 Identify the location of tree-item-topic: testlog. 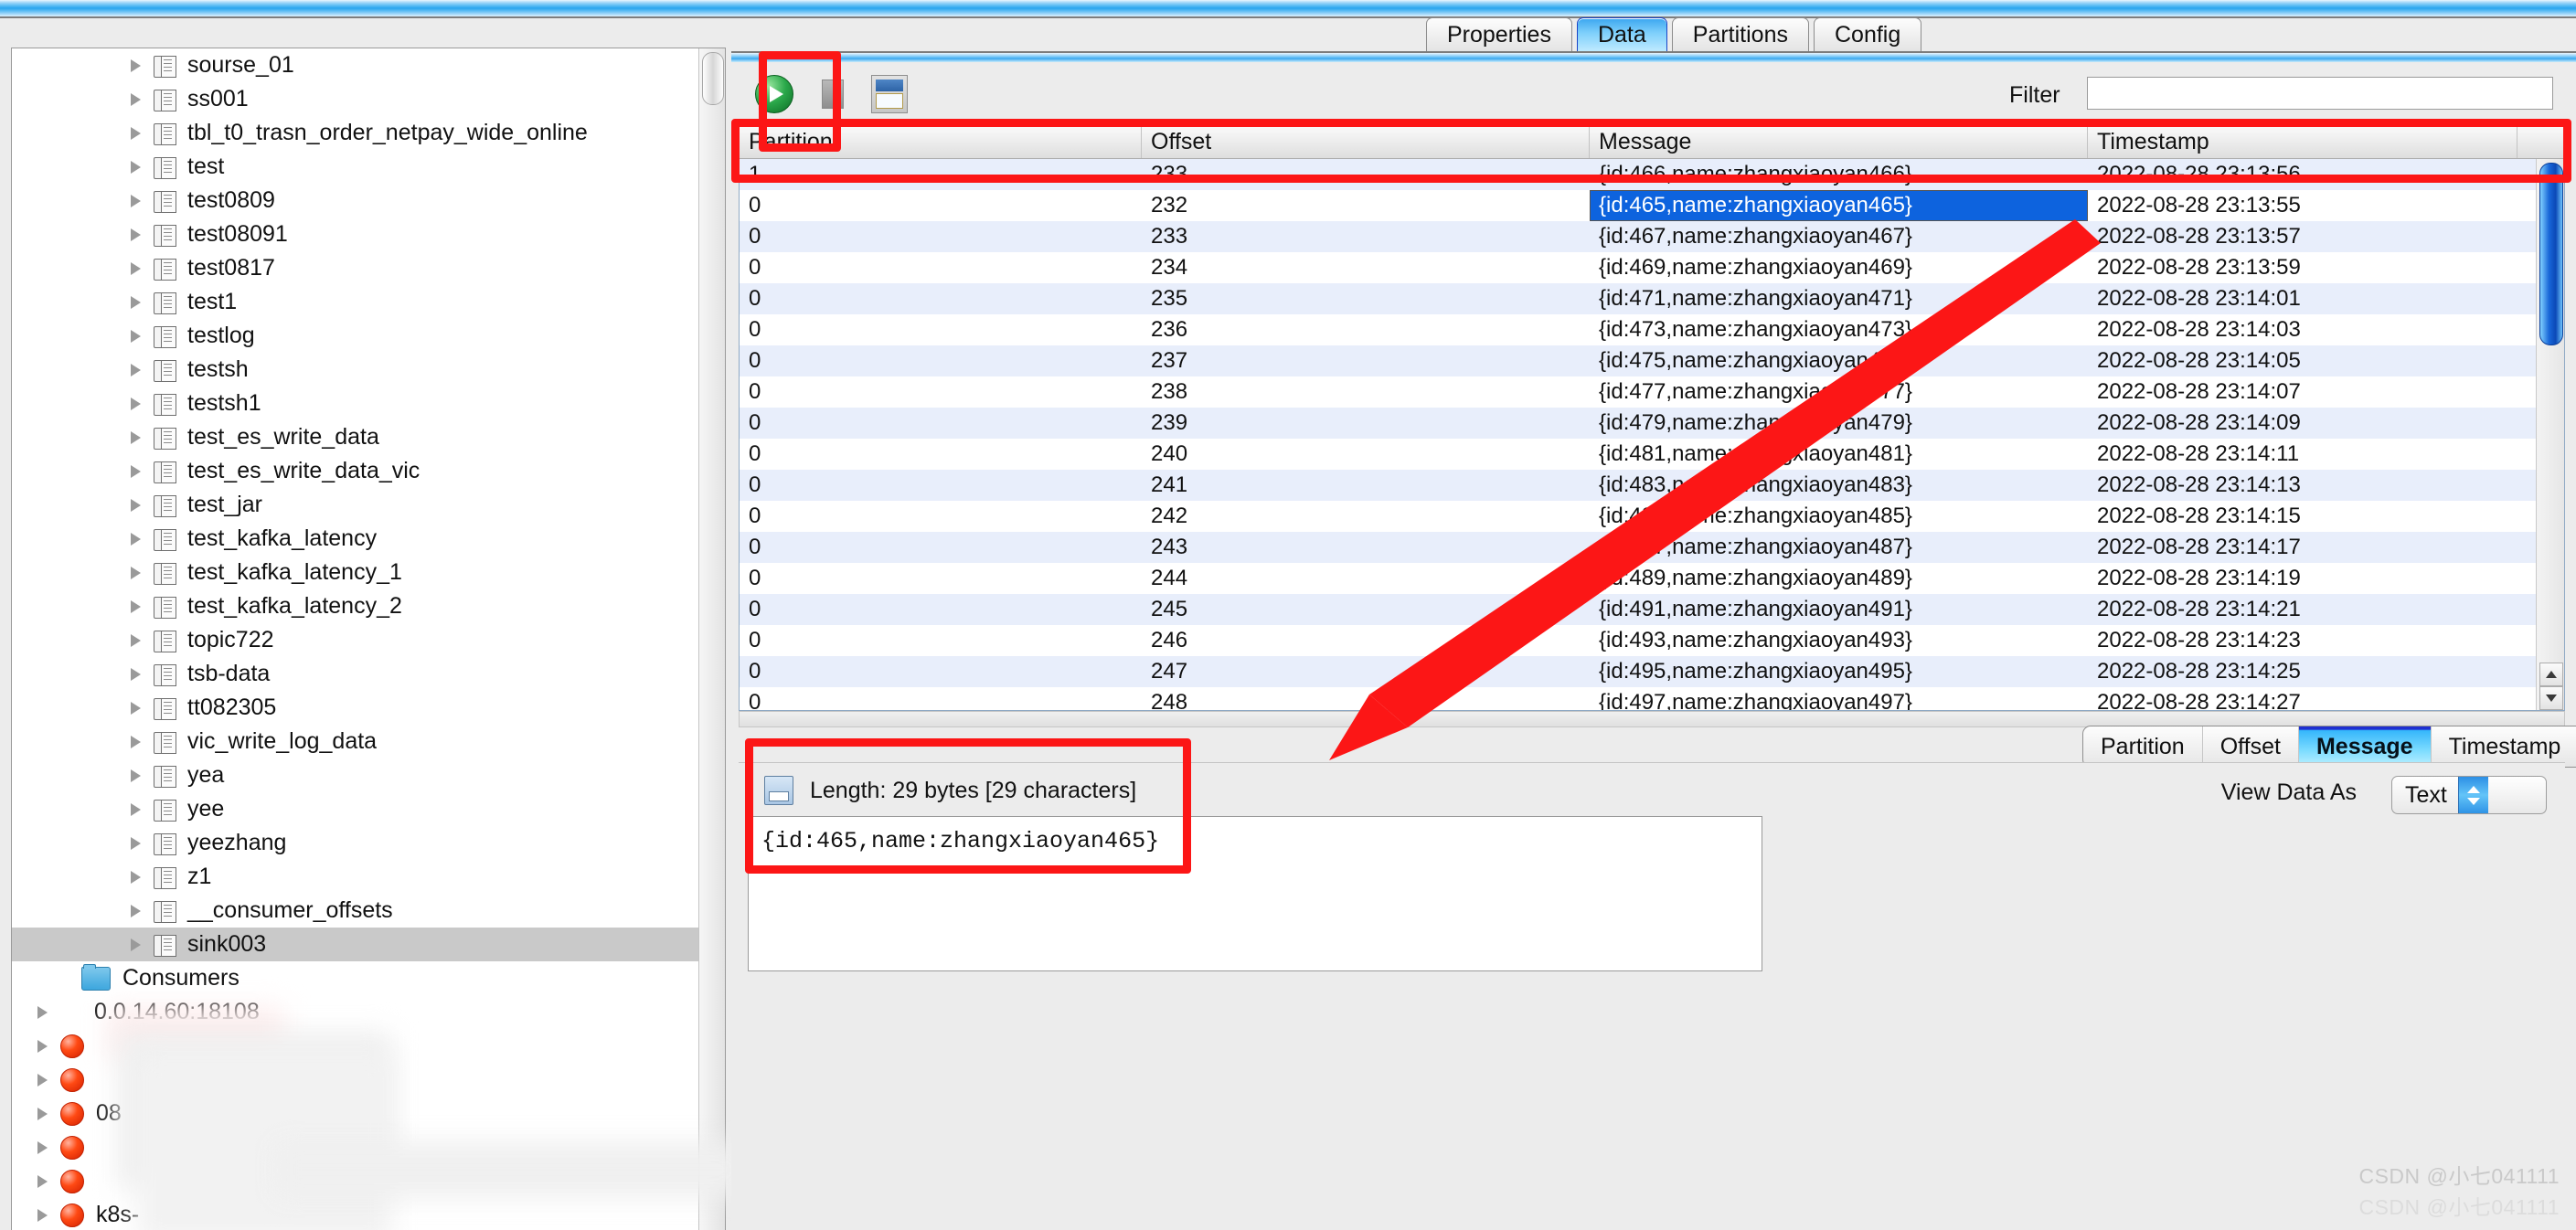
(355, 336).